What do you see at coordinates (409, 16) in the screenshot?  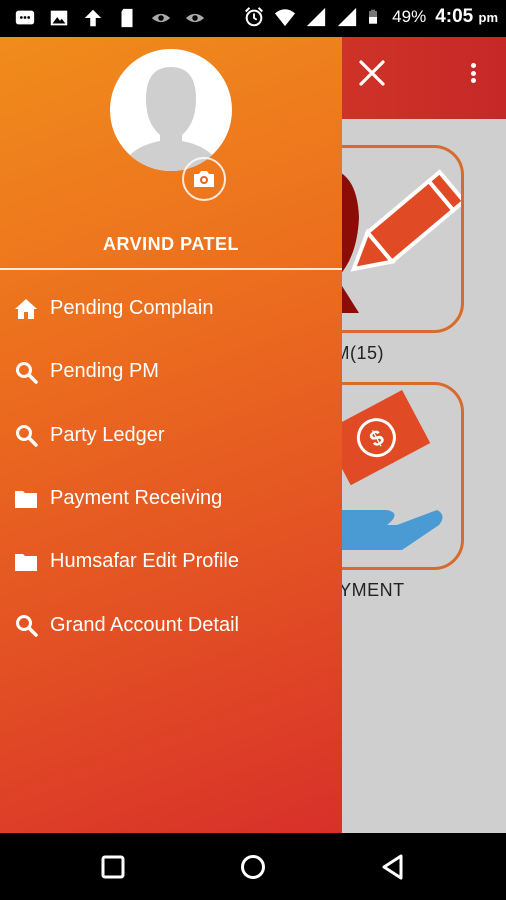 I see `battery-percentage: 49%` at bounding box center [409, 16].